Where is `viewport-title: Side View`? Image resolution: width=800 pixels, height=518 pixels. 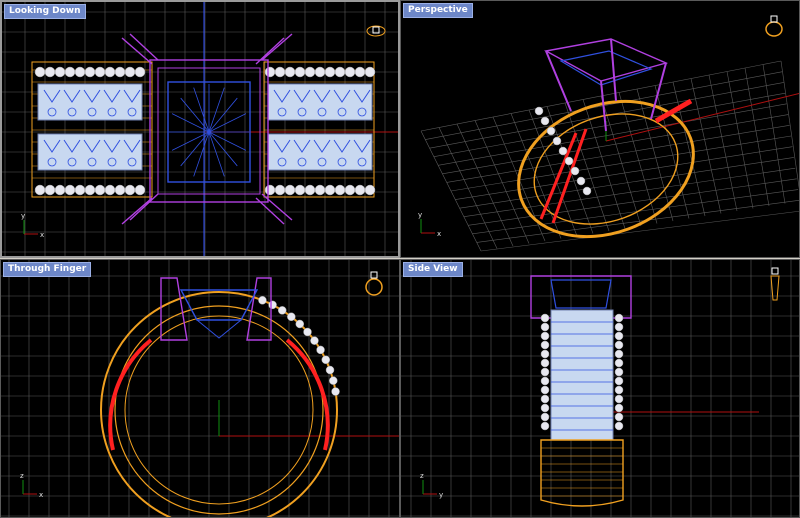 viewport-title: Side View is located at coordinates (433, 269).